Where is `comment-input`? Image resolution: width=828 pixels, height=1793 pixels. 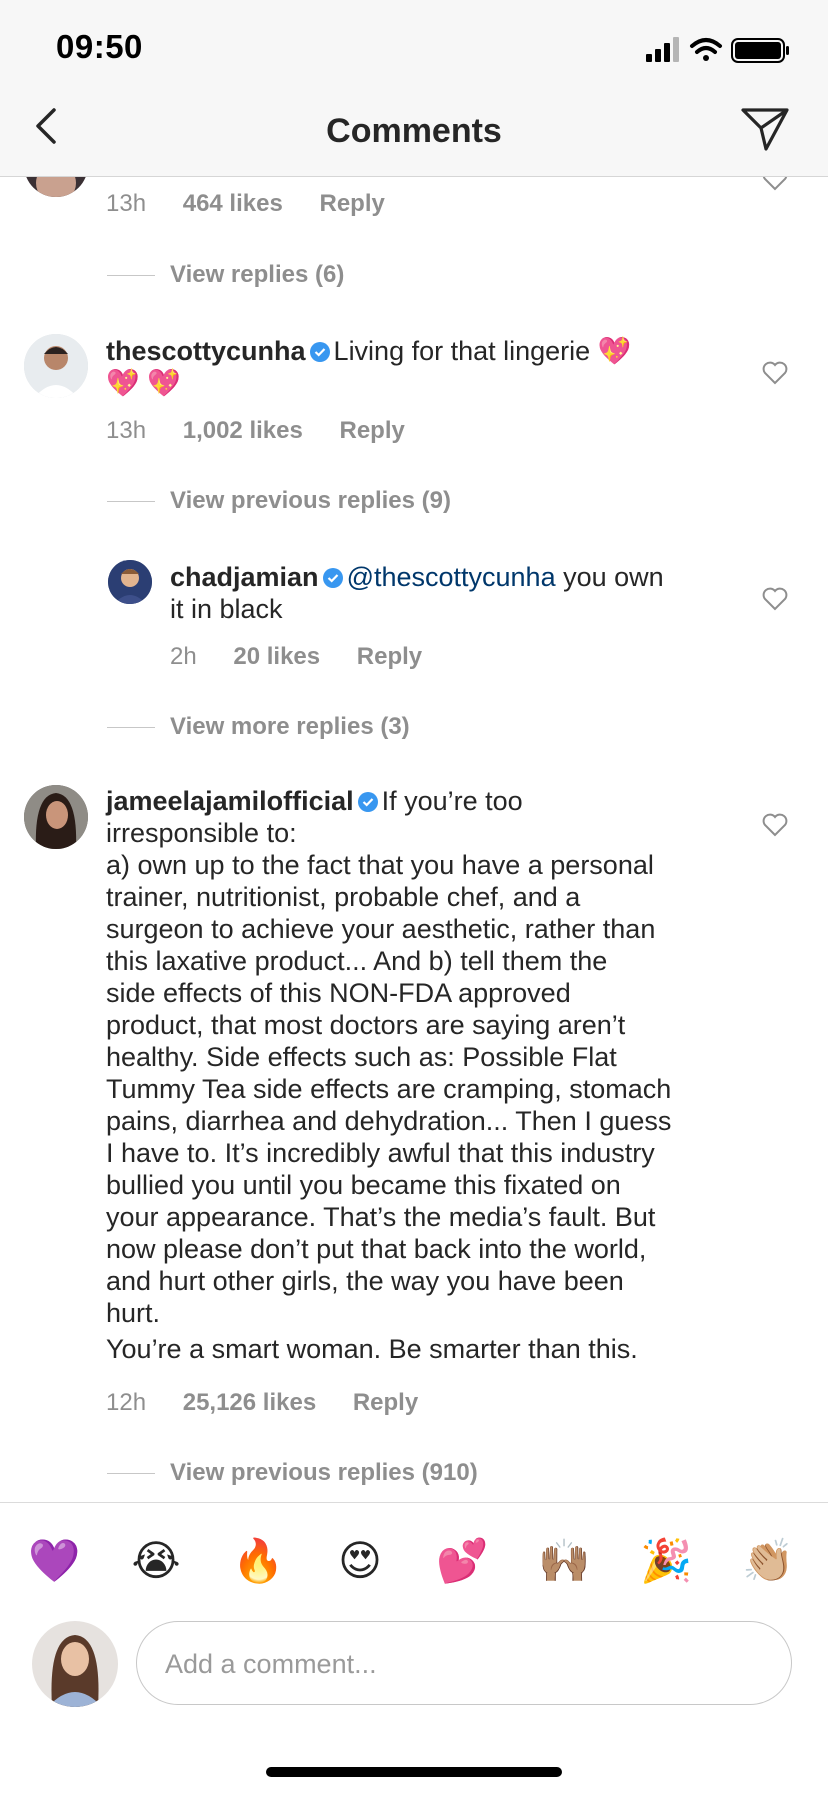 comment-input is located at coordinates (465, 1664).